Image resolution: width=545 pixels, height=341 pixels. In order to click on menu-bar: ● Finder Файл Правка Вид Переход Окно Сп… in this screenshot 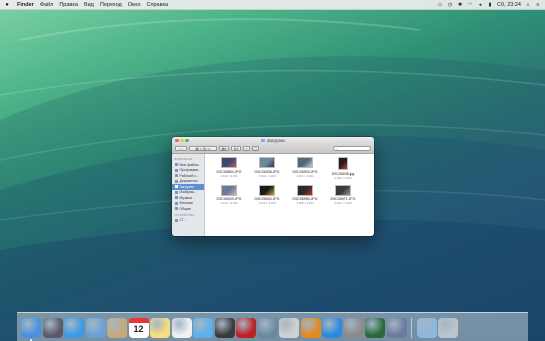, I will do `click(272, 5)`.